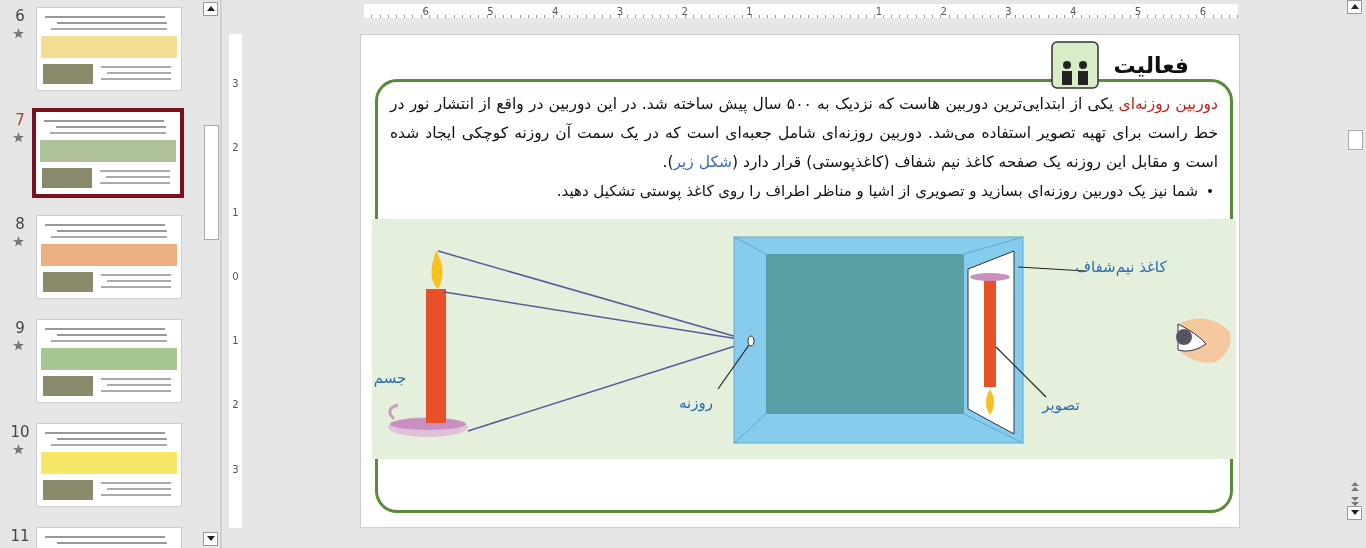 The width and height of the screenshot is (1366, 548). What do you see at coordinates (702, 162) in the screenshot?
I see `figure-reference-link: شکل زیر` at bounding box center [702, 162].